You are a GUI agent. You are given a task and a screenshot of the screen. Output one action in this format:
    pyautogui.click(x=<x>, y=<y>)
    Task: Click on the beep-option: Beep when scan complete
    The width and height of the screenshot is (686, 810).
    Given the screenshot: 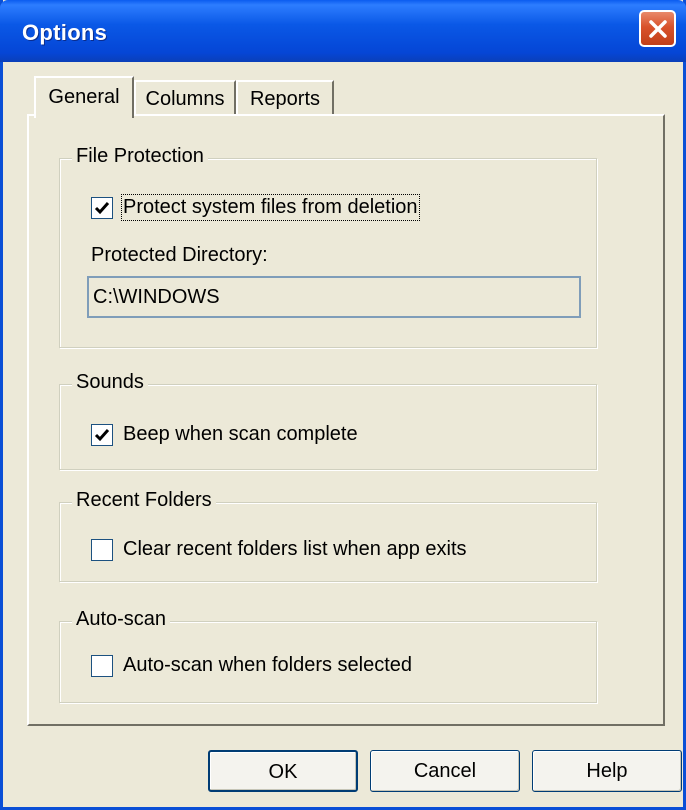 What is the action you would take?
    pyautogui.click(x=224, y=434)
    